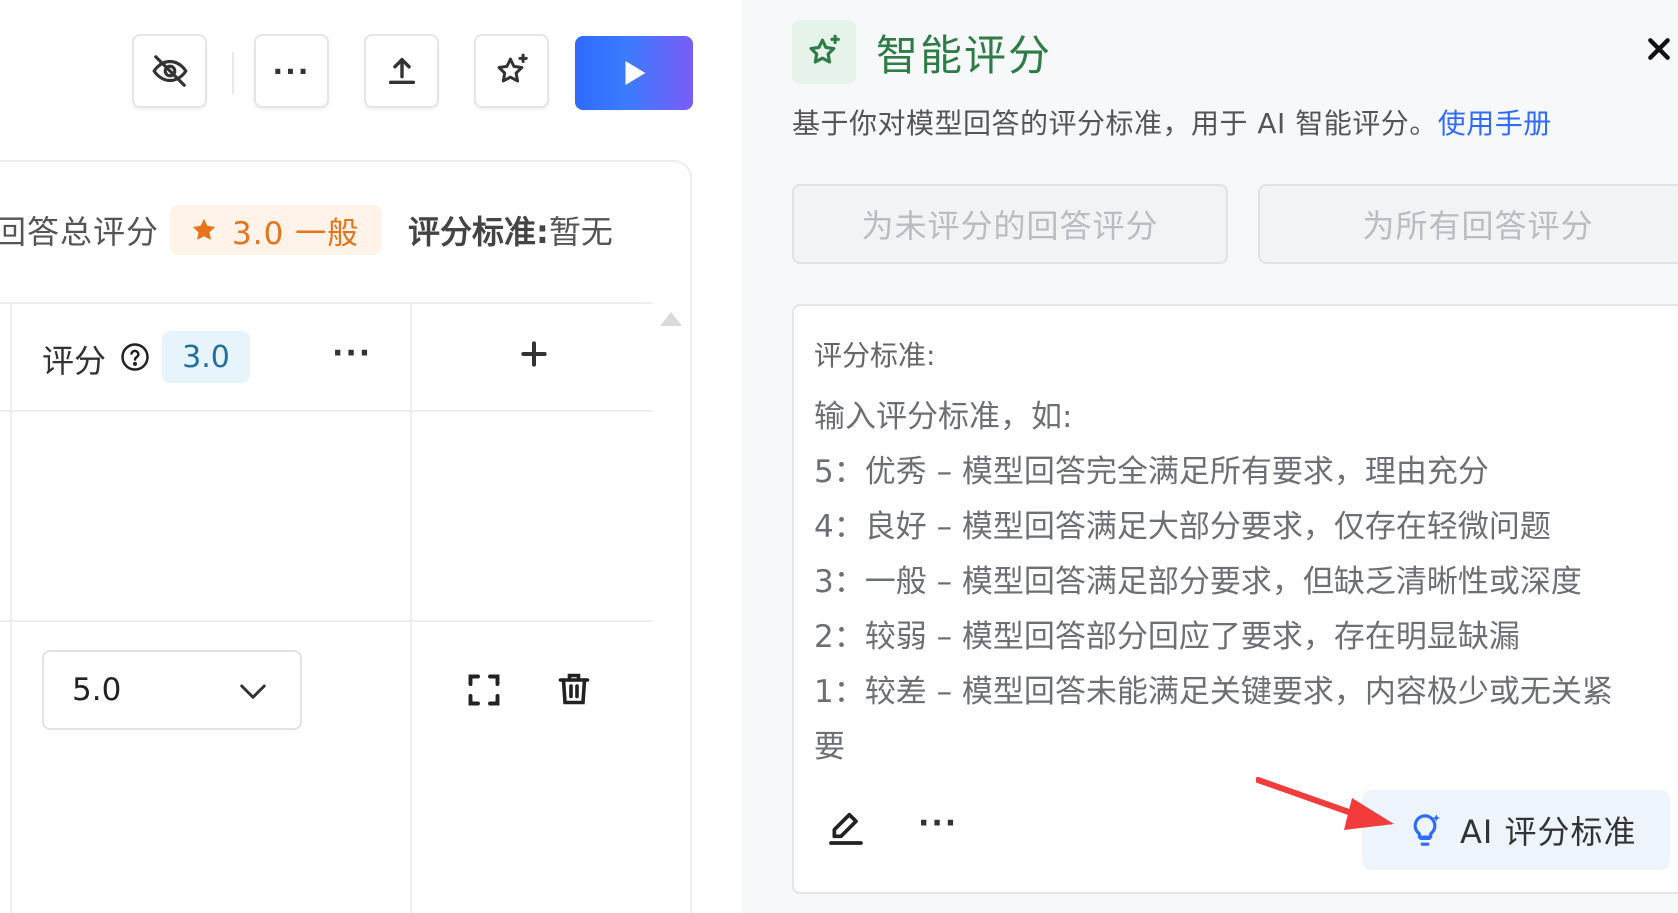 The width and height of the screenshot is (1678, 913). What do you see at coordinates (233, 73) in the screenshot?
I see `toolbar-divider` at bounding box center [233, 73].